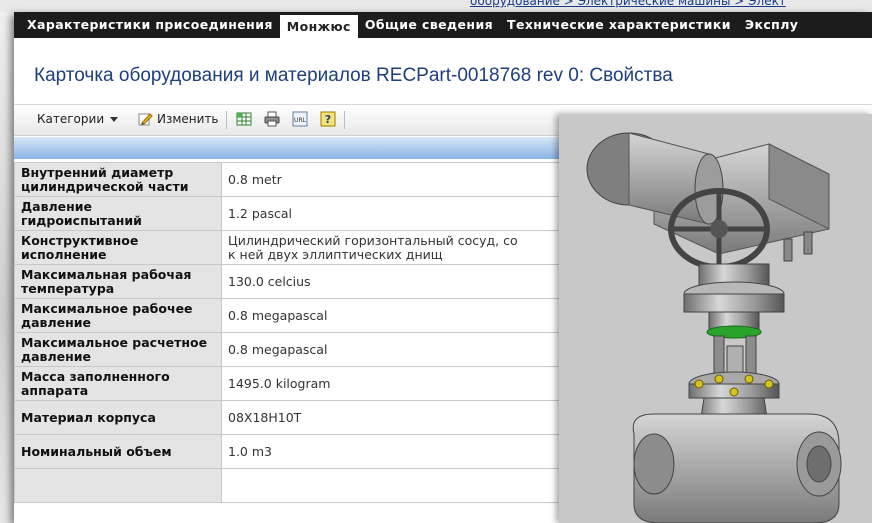  Describe the element at coordinates (150, 25) in the screenshot. I see `tab-connection-characteristics: Характеристики присоединения` at that location.